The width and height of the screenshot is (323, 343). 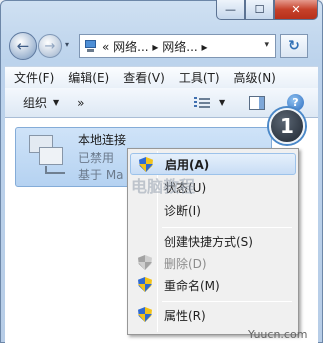 What do you see at coordinates (144, 77) in the screenshot?
I see `menu-view: 查看(V)` at bounding box center [144, 77].